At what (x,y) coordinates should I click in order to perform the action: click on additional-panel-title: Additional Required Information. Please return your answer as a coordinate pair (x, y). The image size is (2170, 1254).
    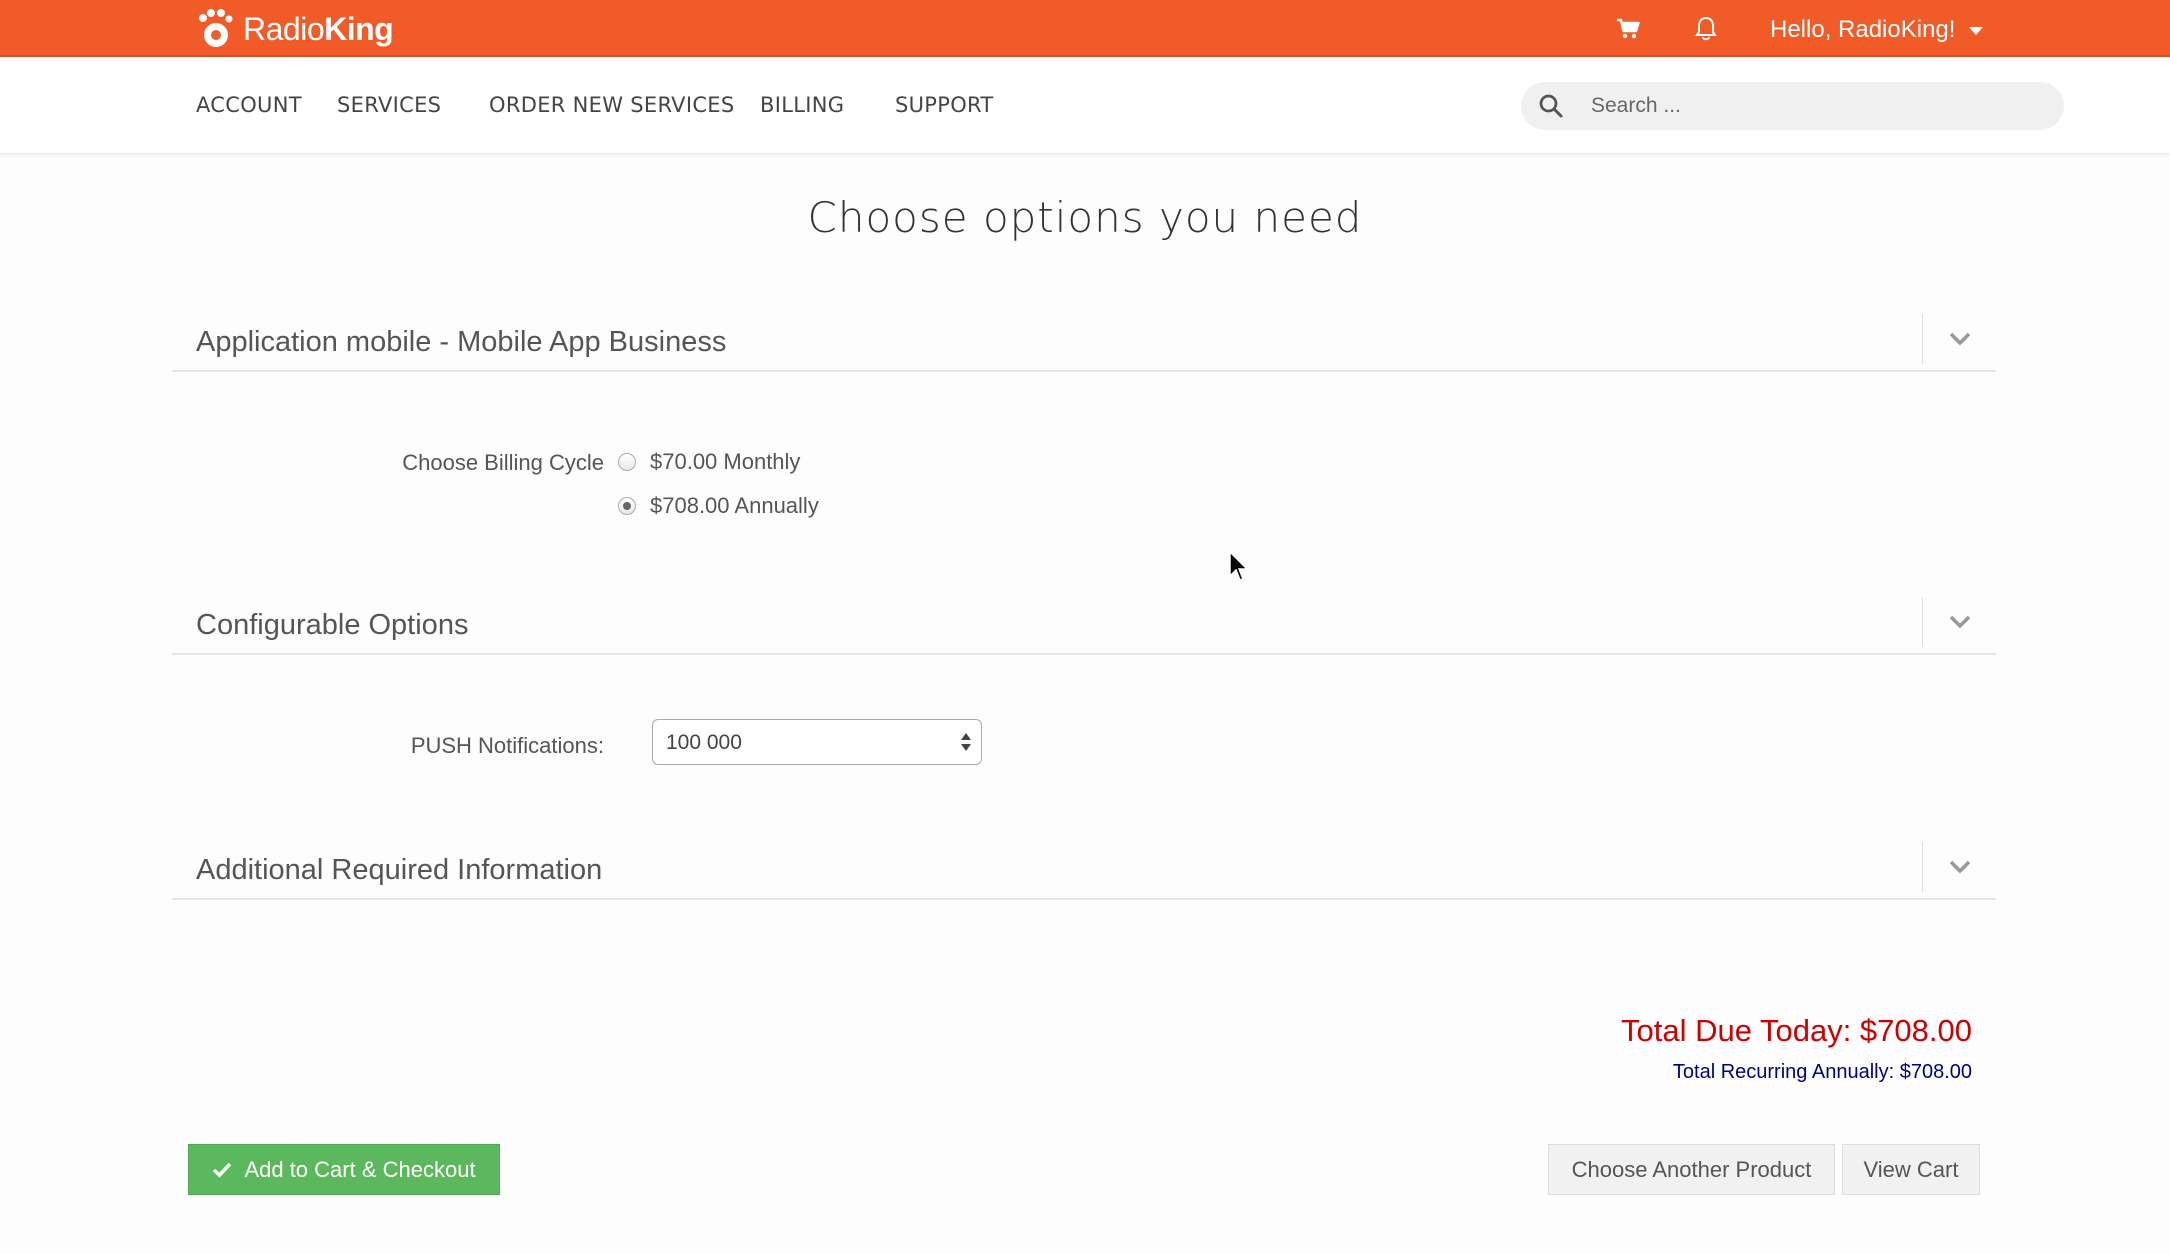
    Looking at the image, I should click on (399, 870).